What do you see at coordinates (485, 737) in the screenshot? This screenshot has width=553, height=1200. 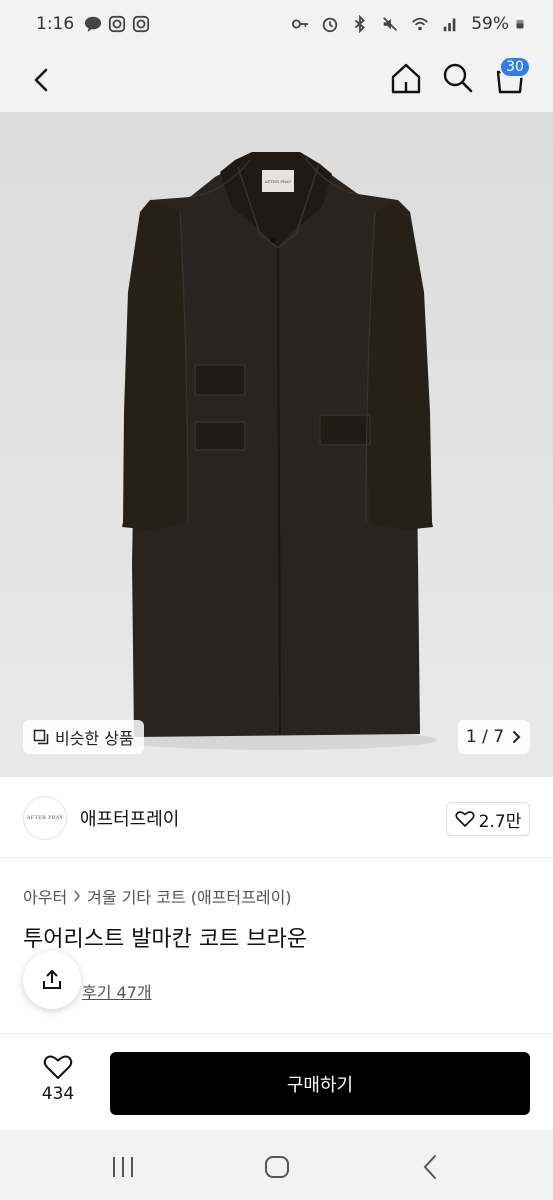 I see `page-indicator-text: 1 / 7` at bounding box center [485, 737].